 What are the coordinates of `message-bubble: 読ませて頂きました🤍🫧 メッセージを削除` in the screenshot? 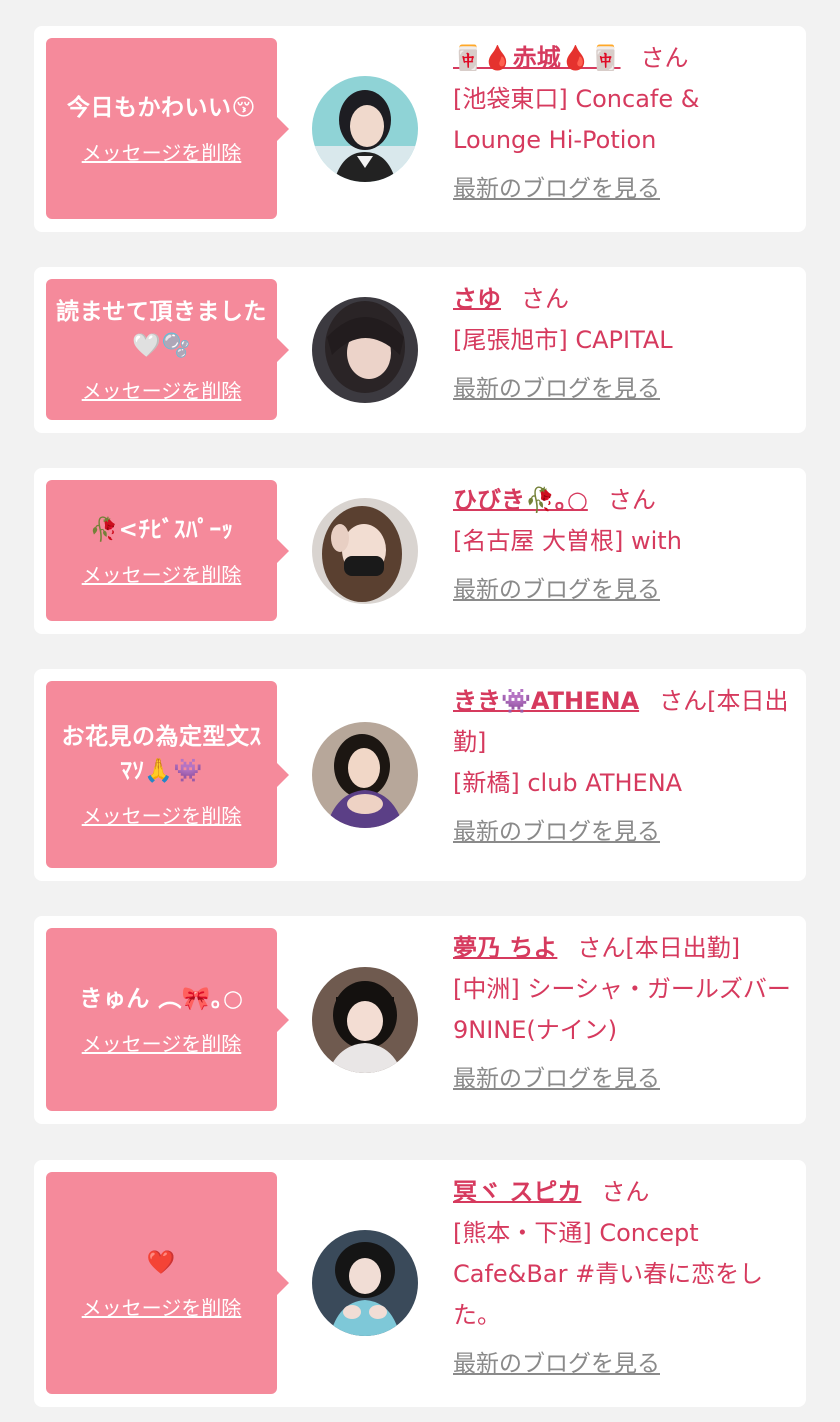 It's located at (167, 349).